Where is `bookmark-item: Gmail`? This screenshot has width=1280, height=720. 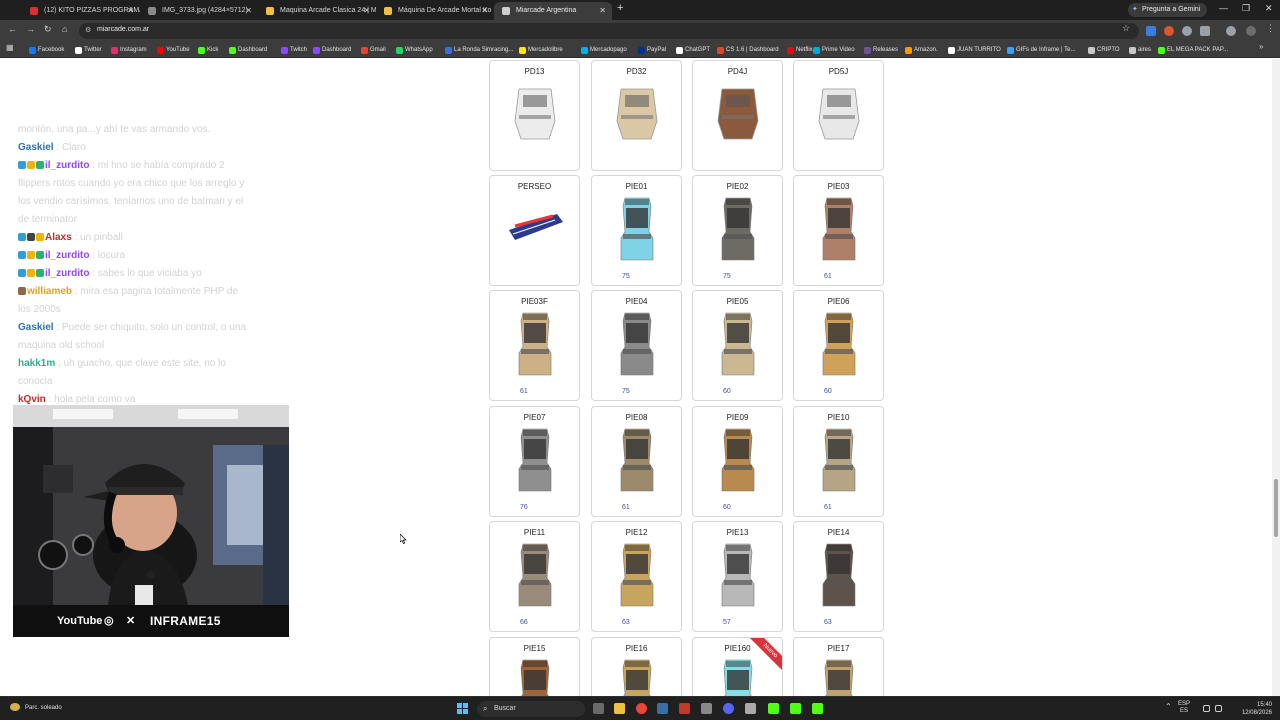
bookmark-item: Gmail is located at coordinates (373, 50).